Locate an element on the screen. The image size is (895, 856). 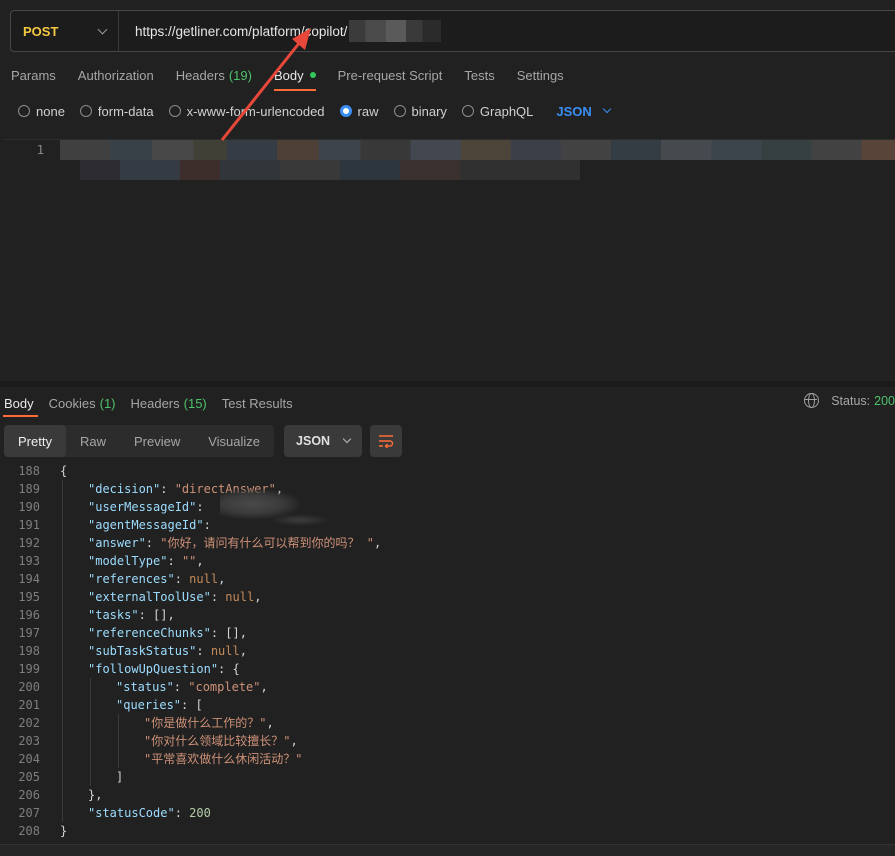
globe-icon is located at coordinates (812, 400).